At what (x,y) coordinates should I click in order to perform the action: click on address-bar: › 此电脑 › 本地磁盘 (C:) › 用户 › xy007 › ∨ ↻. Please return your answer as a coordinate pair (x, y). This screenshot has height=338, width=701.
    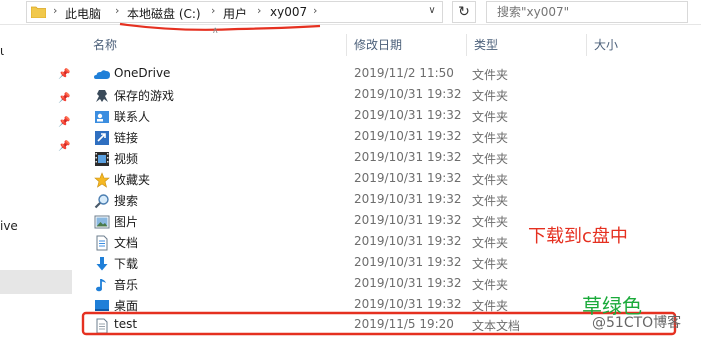
    Looking at the image, I should click on (350, 12).